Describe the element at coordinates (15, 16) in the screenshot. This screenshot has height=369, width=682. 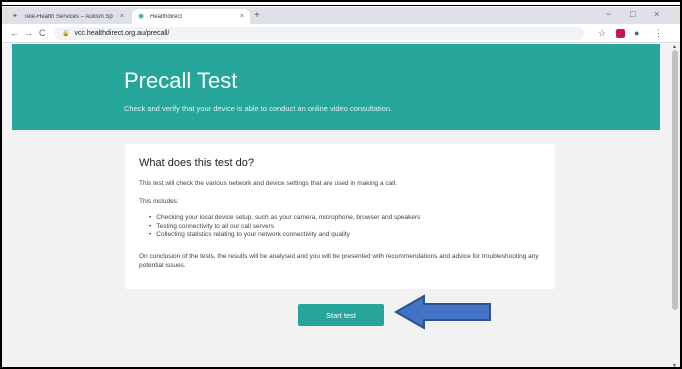
I see `puzzle-icon: ✦` at that location.